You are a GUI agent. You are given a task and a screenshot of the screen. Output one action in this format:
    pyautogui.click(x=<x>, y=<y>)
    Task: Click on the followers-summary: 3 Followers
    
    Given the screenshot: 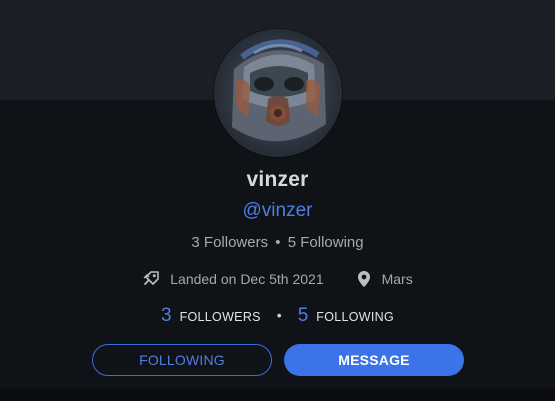 What is the action you would take?
    pyautogui.click(x=230, y=242)
    